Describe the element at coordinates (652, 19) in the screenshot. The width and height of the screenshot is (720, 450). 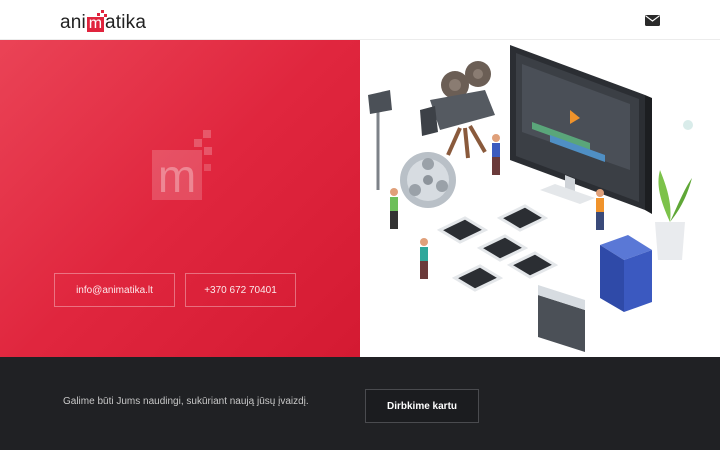
I see `envelope-icon` at that location.